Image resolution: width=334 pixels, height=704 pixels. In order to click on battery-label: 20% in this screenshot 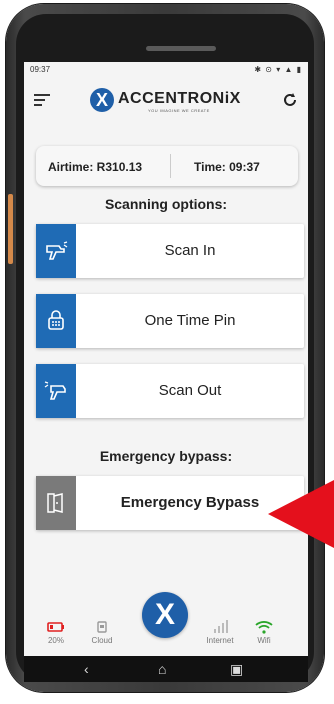, I will do `click(55, 640)`.